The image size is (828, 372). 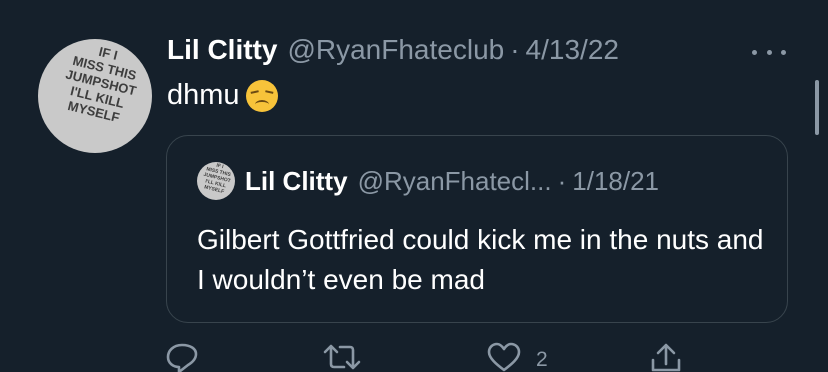 What do you see at coordinates (542, 359) in the screenshot?
I see `like-count: 2` at bounding box center [542, 359].